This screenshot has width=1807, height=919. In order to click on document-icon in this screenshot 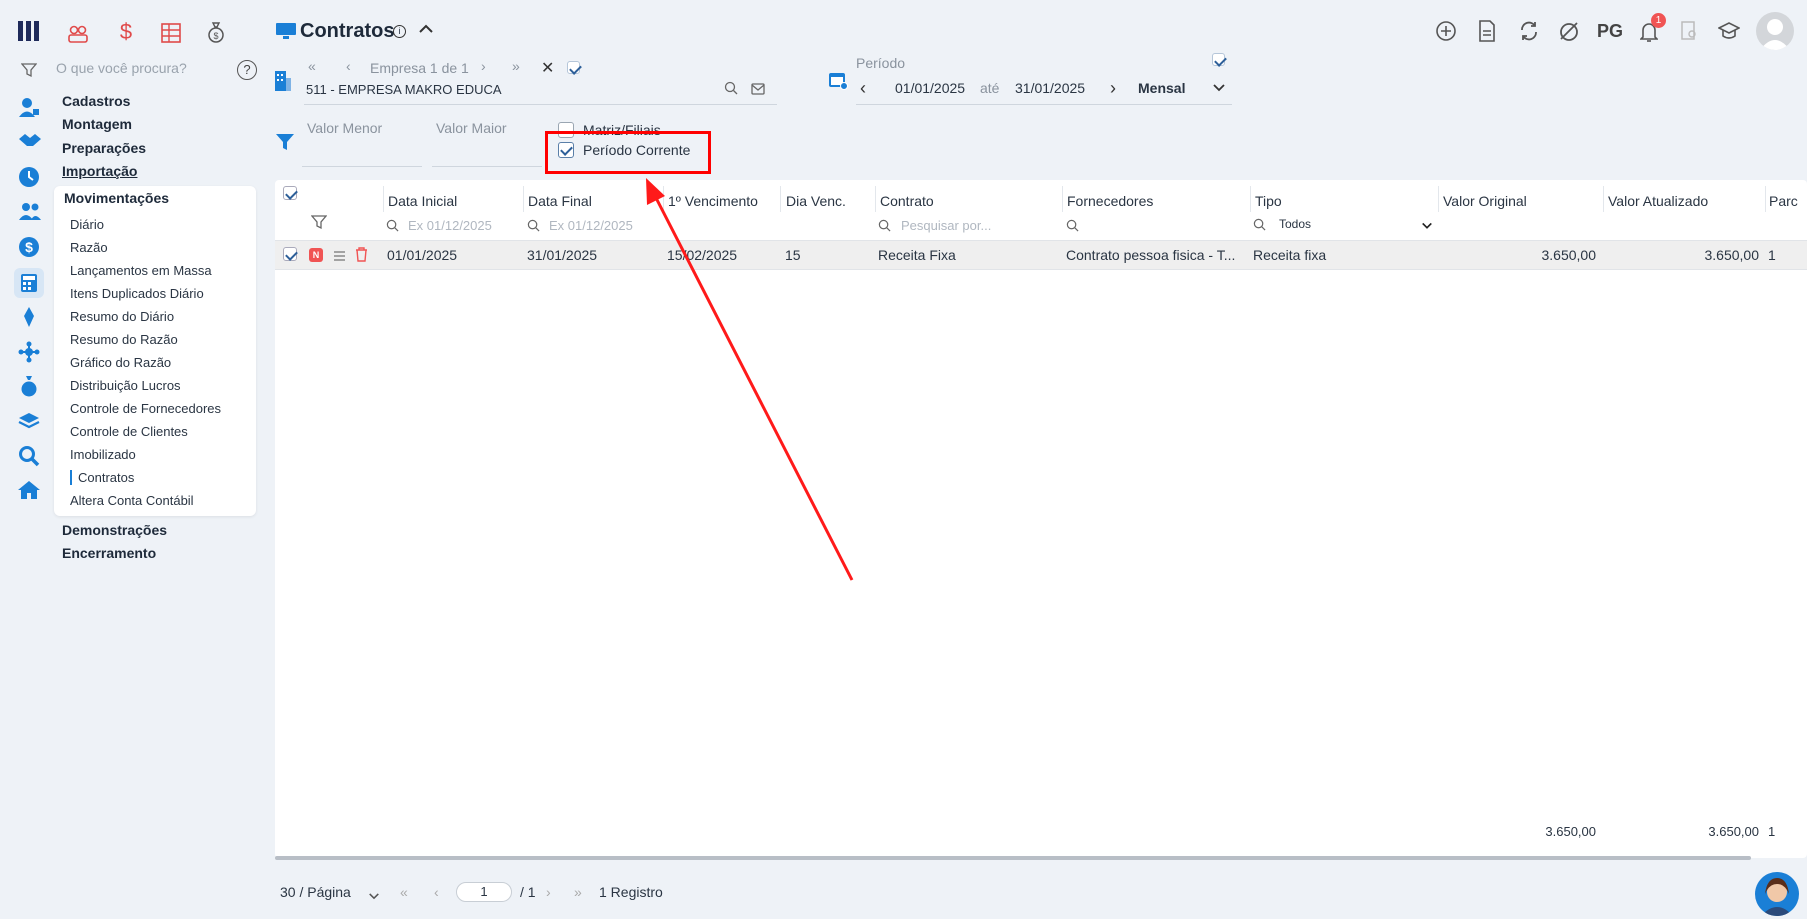, I will do `click(1487, 33)`.